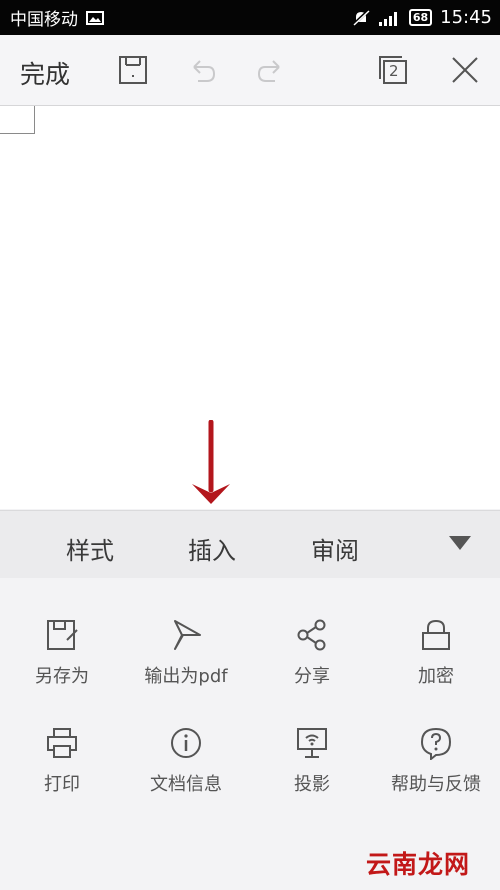  What do you see at coordinates (133, 70) in the screenshot?
I see `save-icon` at bounding box center [133, 70].